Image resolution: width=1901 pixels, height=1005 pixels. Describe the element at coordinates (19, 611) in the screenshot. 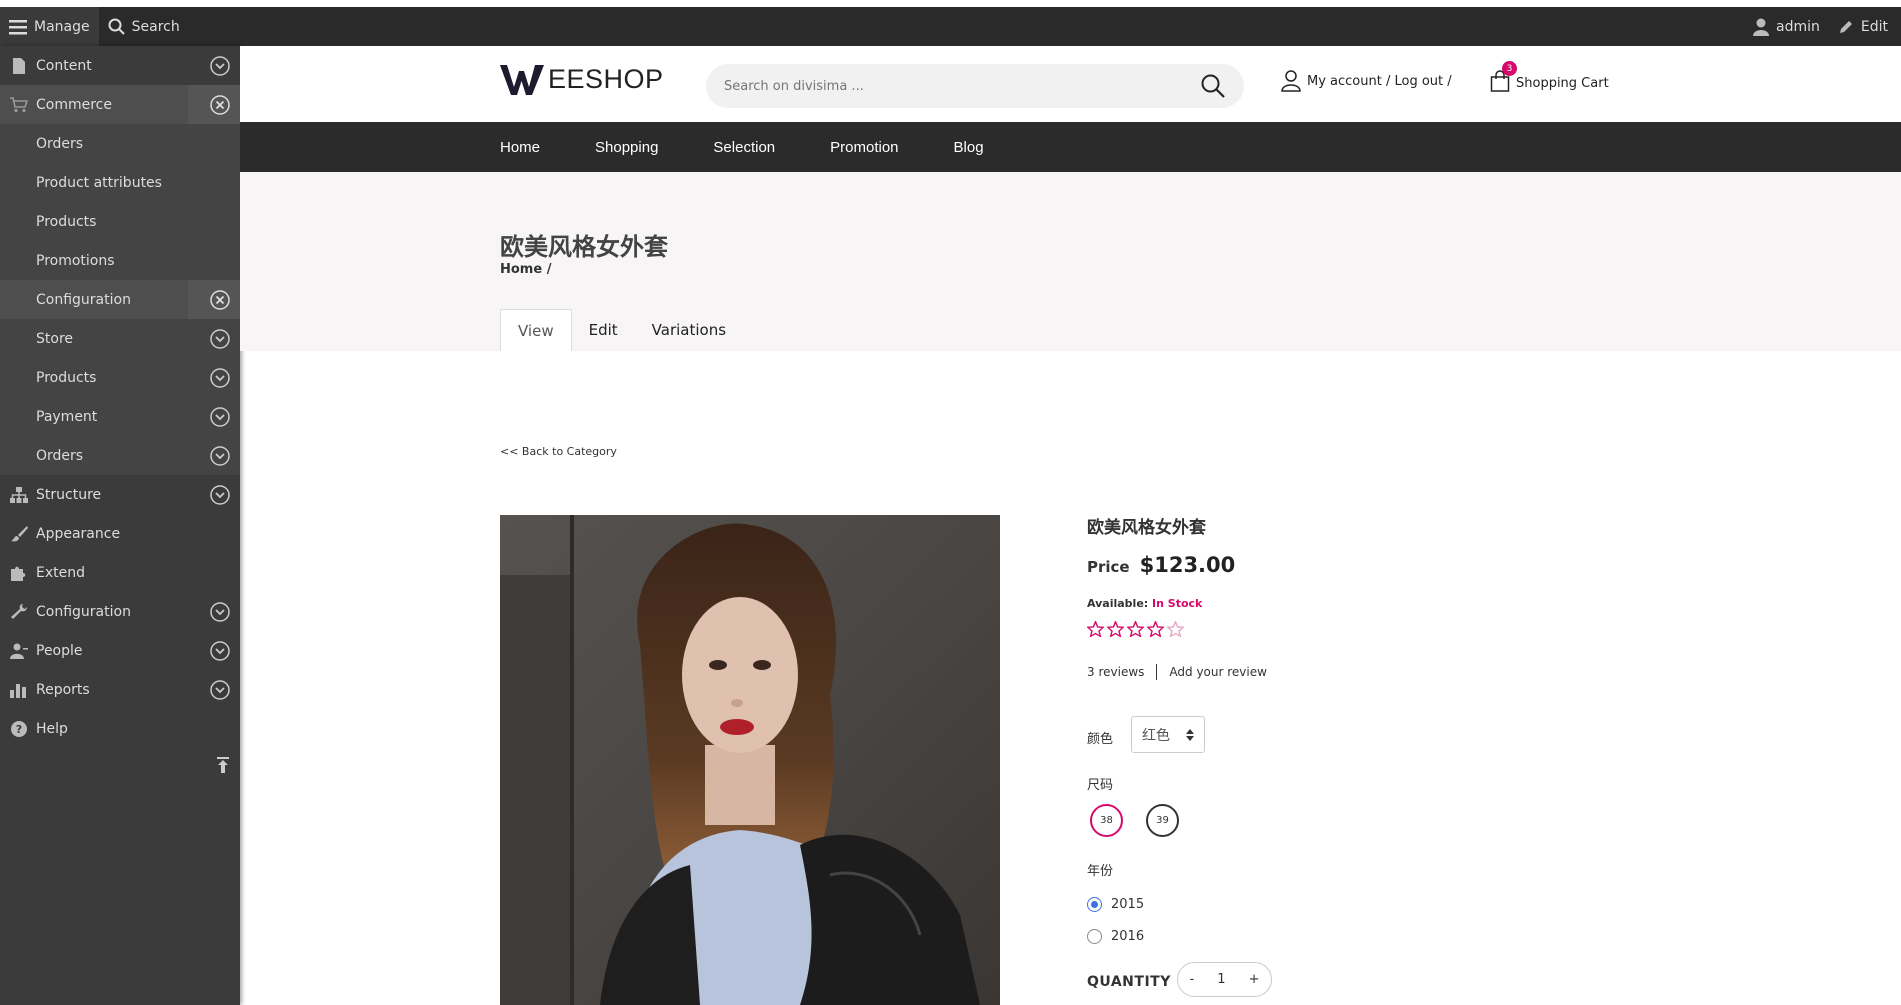

I see `wrench-icon` at that location.